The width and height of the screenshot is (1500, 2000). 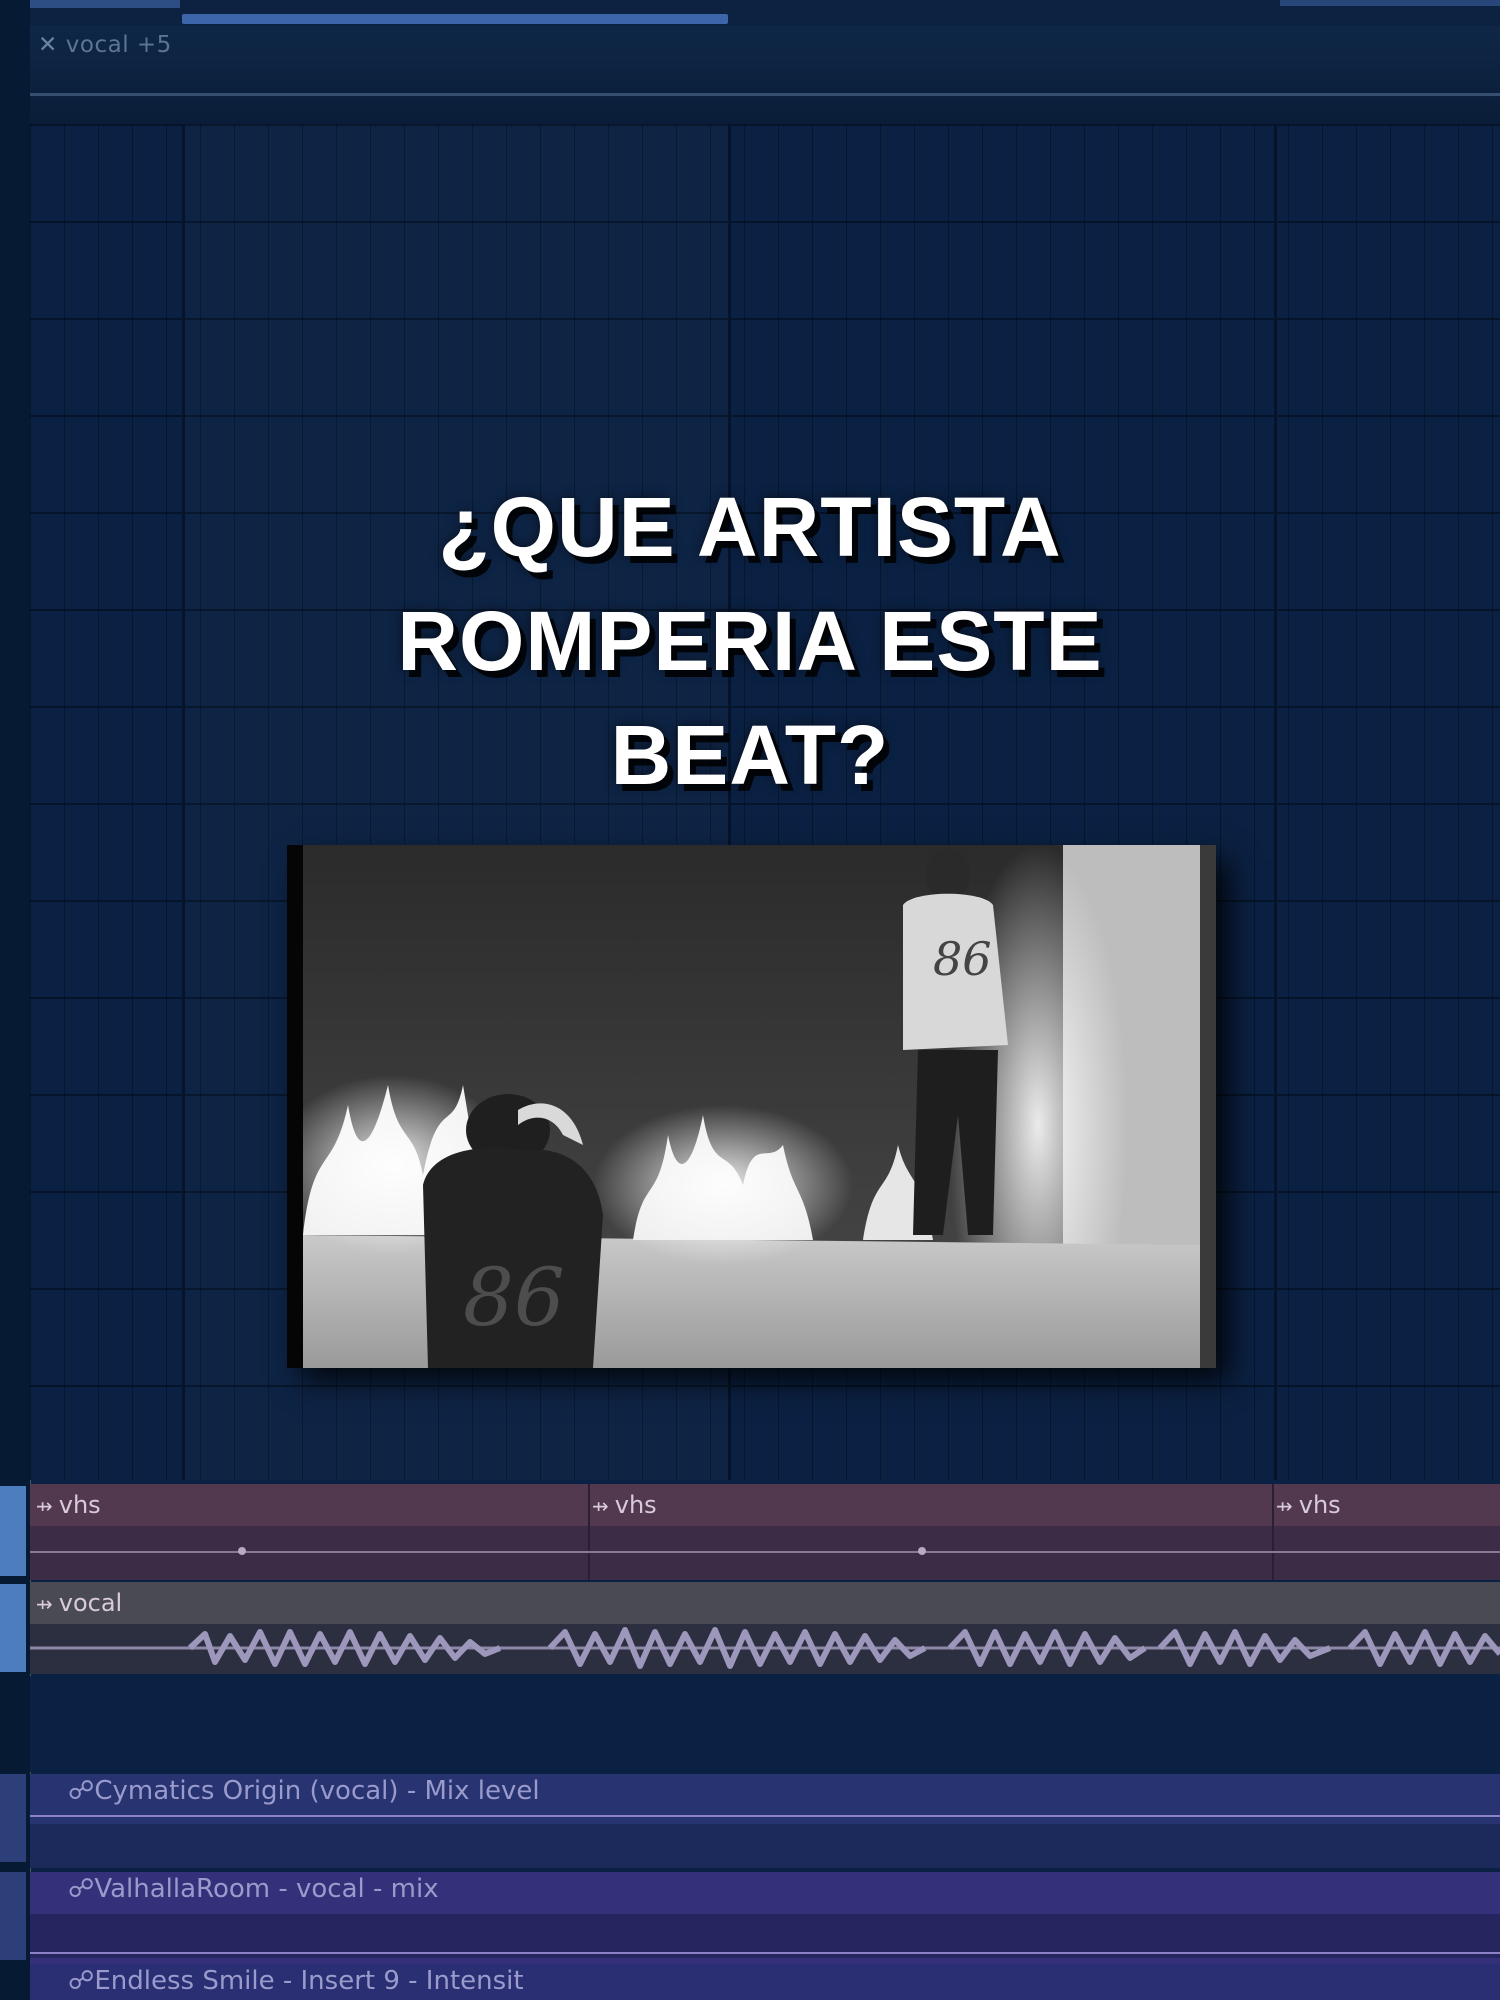 I want to click on automation-label-2: ☍ValhallaRoom - vocal - mix, so click(x=253, y=1889).